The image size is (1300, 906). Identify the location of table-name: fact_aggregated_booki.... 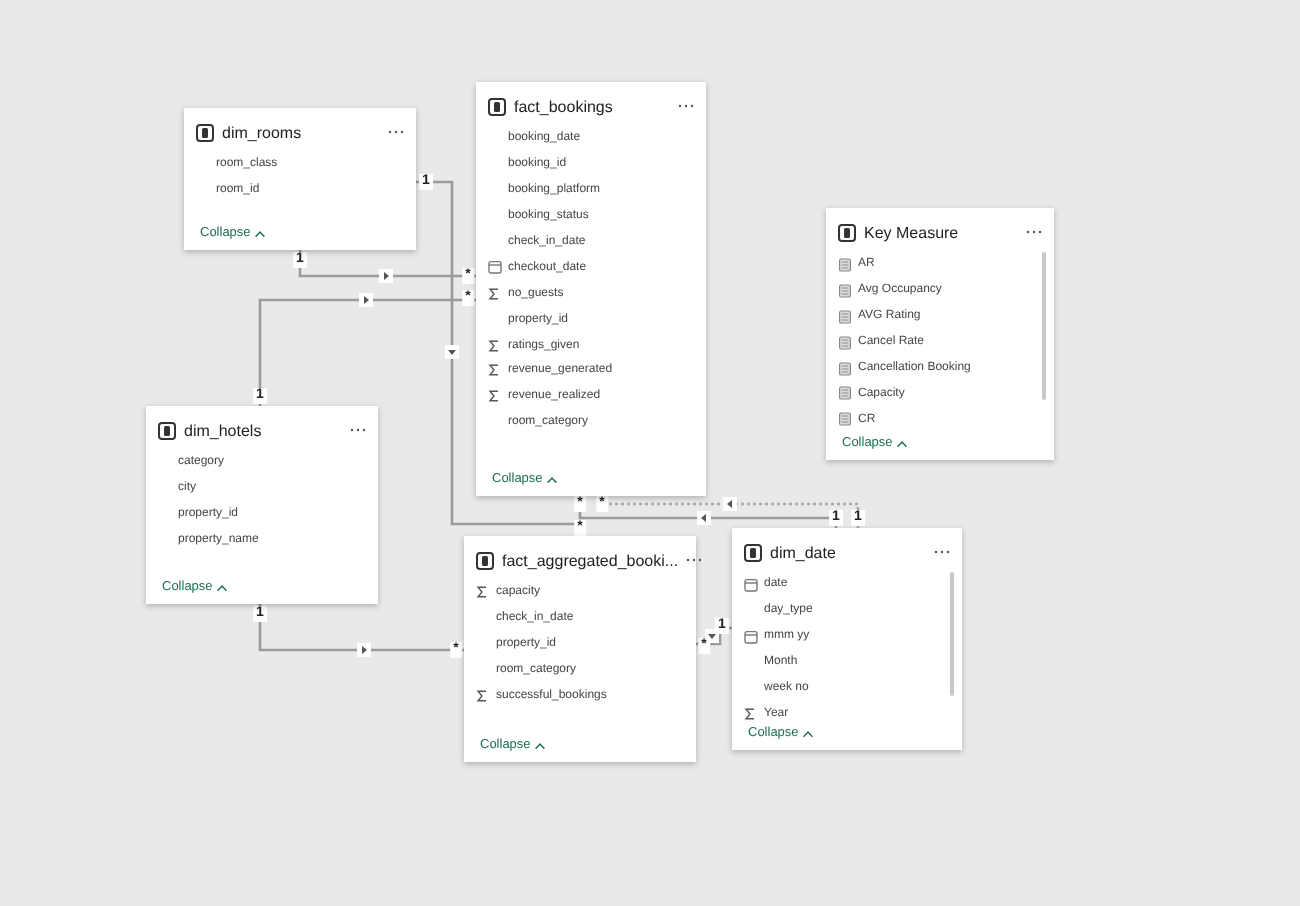
(590, 560).